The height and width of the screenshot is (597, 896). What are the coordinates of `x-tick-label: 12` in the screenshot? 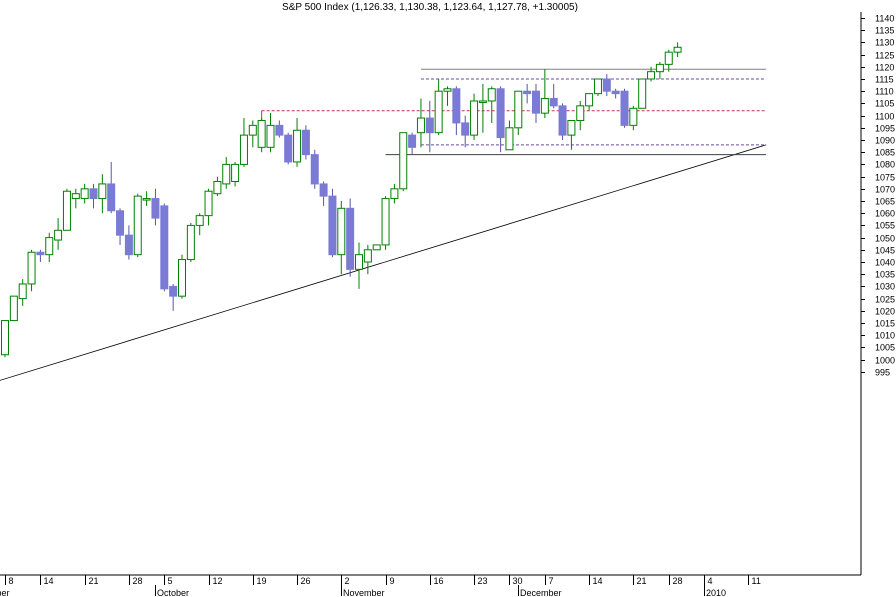 It's located at (218, 581).